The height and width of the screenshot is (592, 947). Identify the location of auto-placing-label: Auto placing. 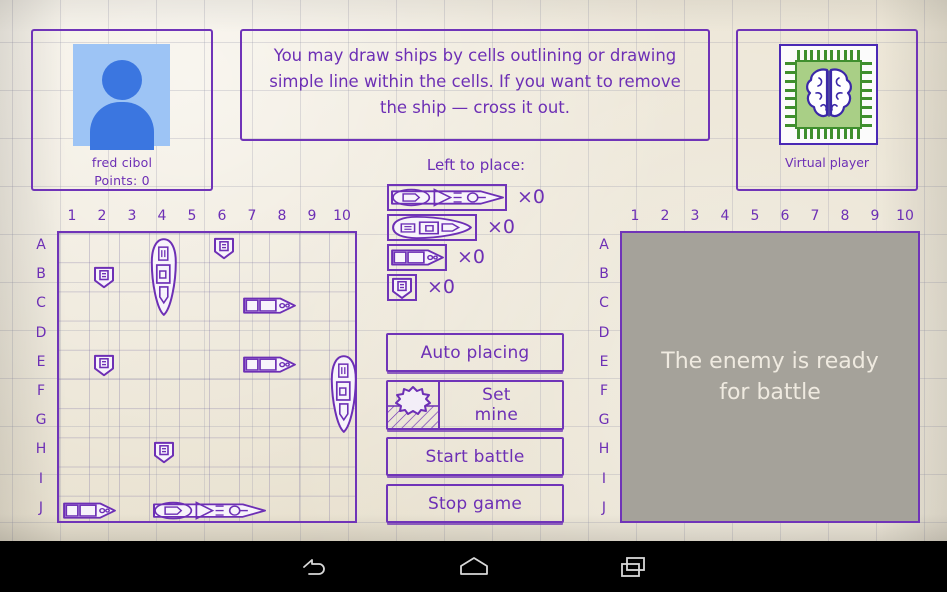
(475, 352).